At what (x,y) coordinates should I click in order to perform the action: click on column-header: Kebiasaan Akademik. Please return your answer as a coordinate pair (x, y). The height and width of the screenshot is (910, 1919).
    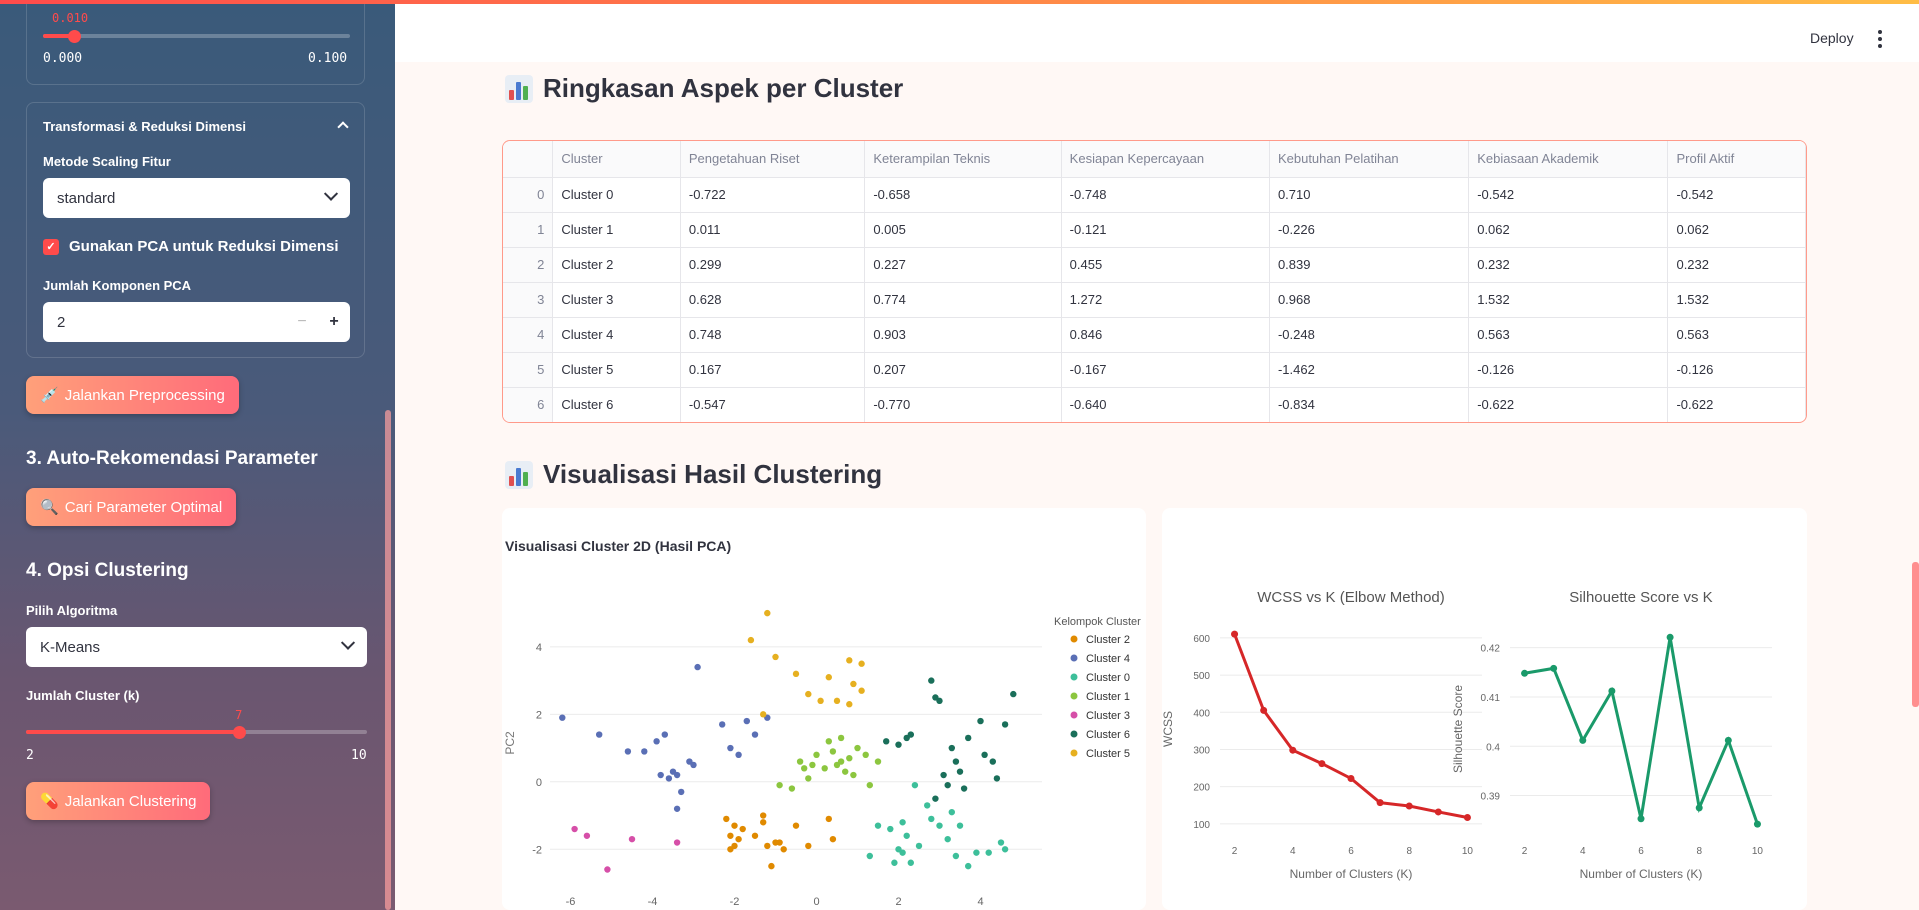
    Looking at the image, I should click on (1568, 159).